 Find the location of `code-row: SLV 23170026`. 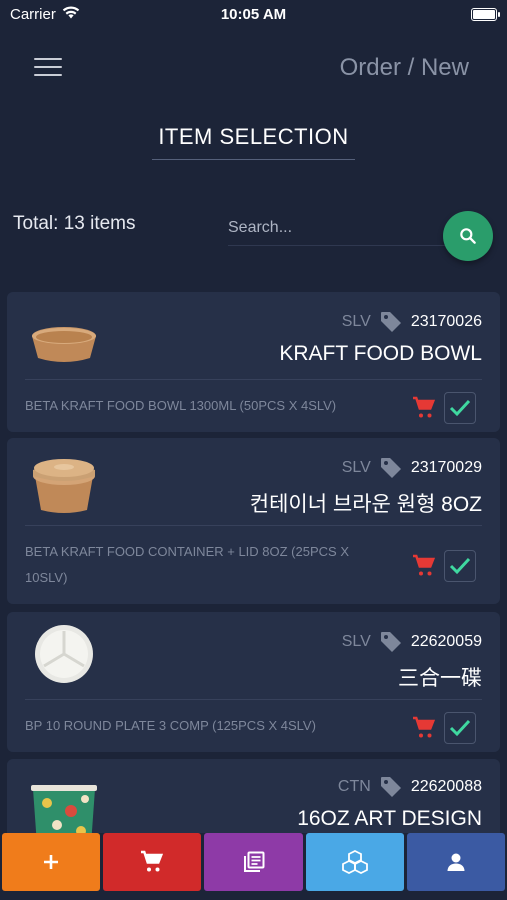

code-row: SLV 23170026 is located at coordinates (412, 322).